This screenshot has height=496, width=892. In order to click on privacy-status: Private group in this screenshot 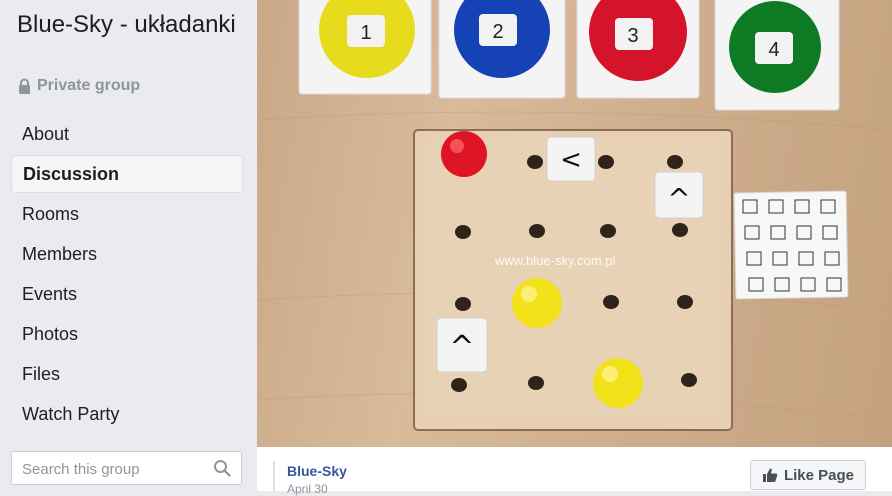, I will do `click(78, 86)`.